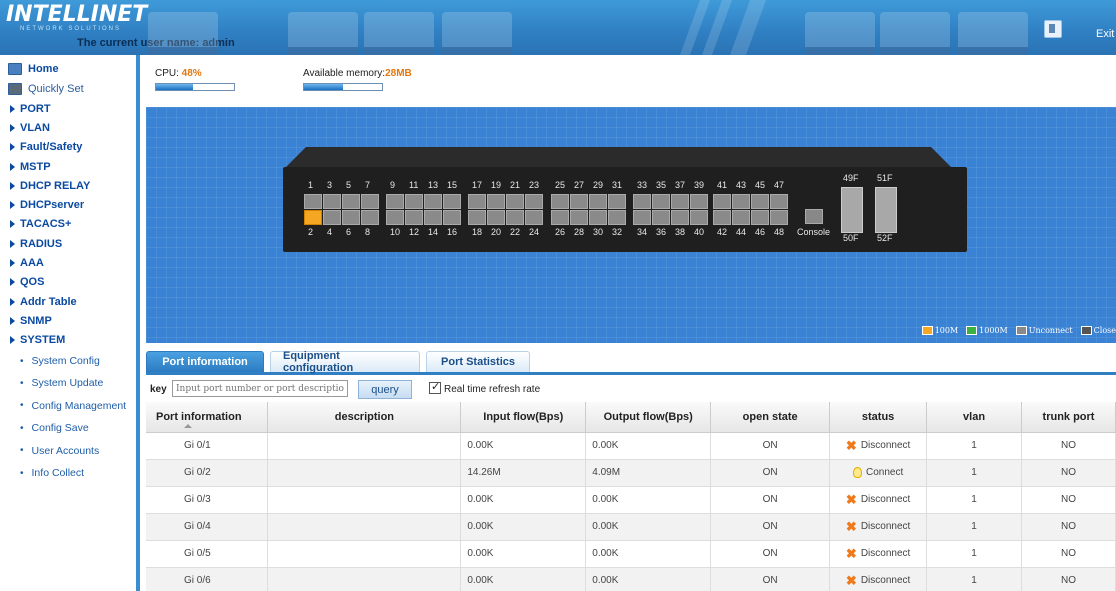  I want to click on sidebar-item-aaa: AAA, so click(68, 262).